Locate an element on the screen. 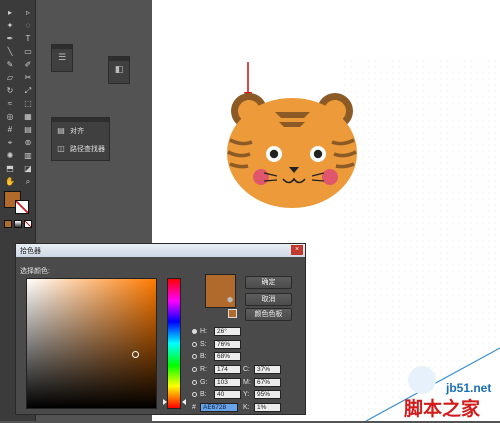 Image resolution: width=500 pixels, height=423 pixels. tool-row: ✋ ⌕ is located at coordinates (19, 181).